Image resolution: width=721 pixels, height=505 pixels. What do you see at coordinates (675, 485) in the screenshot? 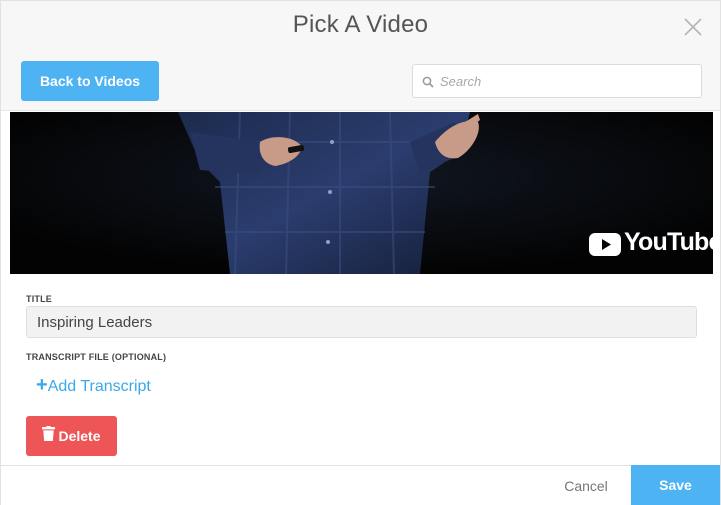
I see `save-button: Save` at bounding box center [675, 485].